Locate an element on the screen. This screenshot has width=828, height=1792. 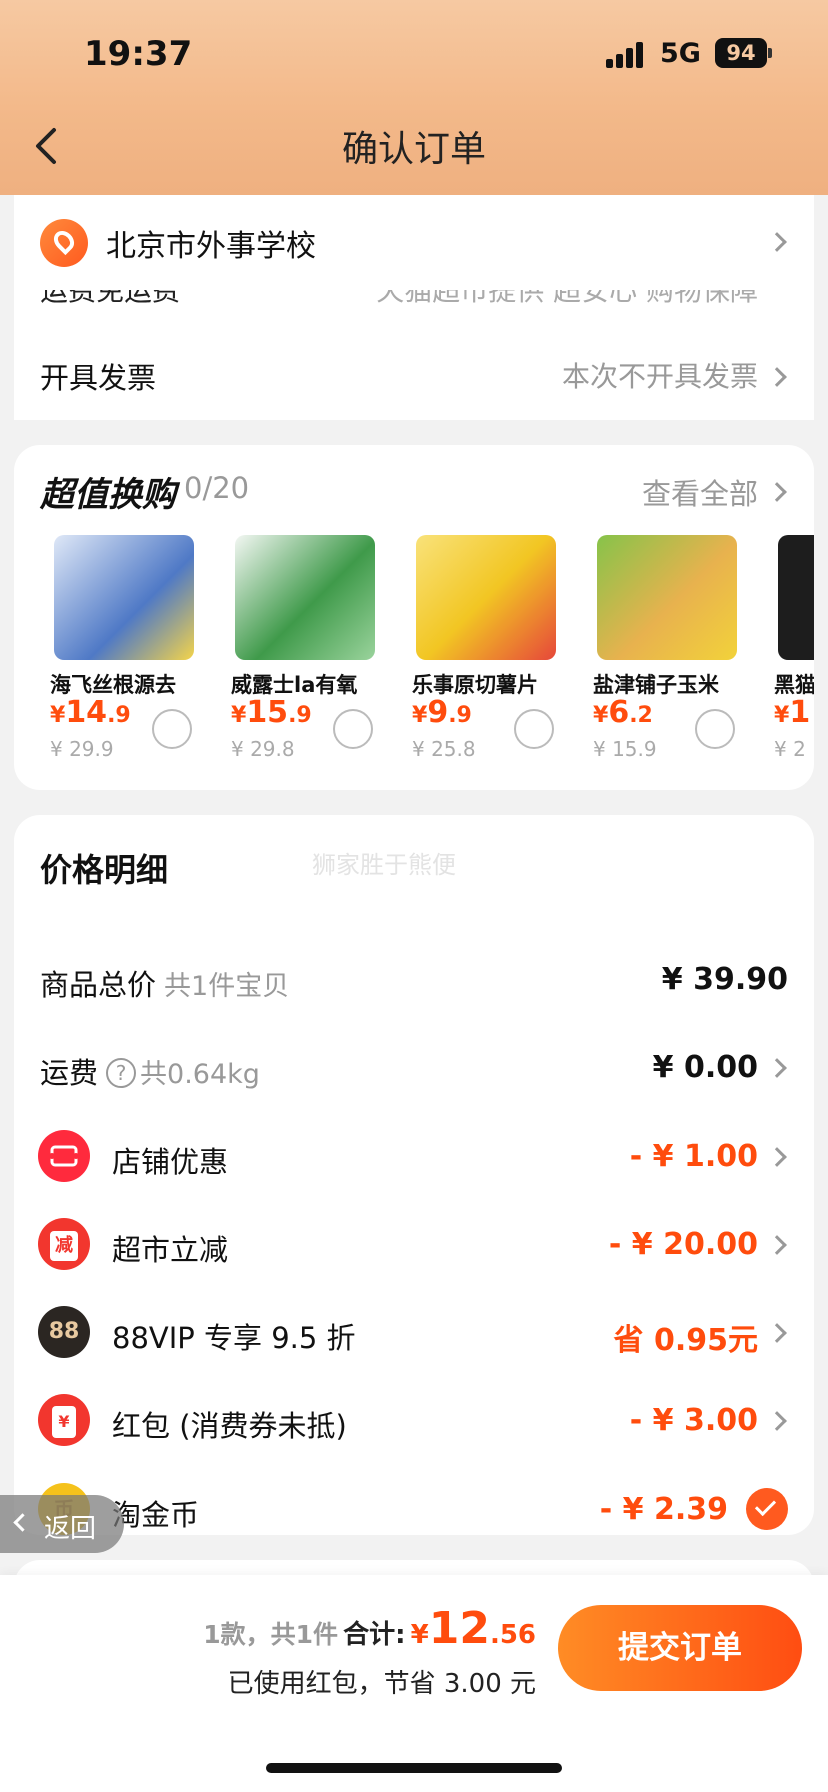
store-discount-row: 店铺优惠 - ¥ 1.00 is located at coordinates (414, 1157).